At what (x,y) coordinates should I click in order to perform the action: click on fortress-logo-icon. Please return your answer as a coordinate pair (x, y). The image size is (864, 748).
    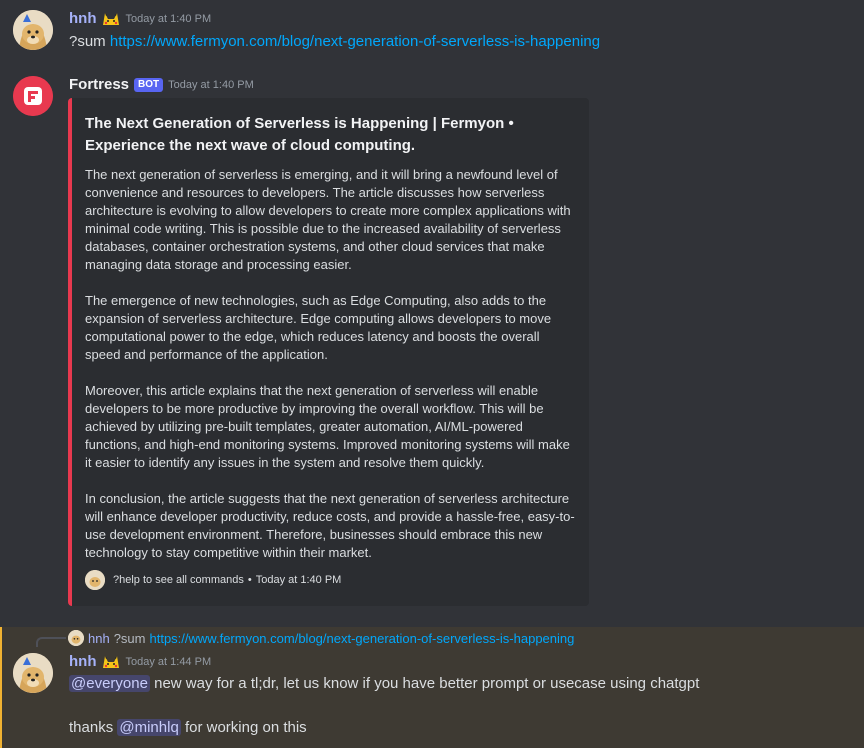
    Looking at the image, I should click on (33, 96).